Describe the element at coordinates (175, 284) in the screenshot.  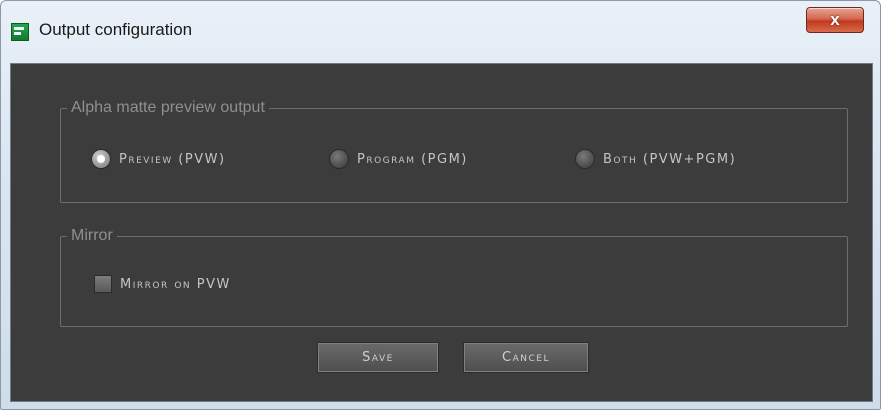
I see `mirror-checkbox-label: Mirror on PVW` at that location.